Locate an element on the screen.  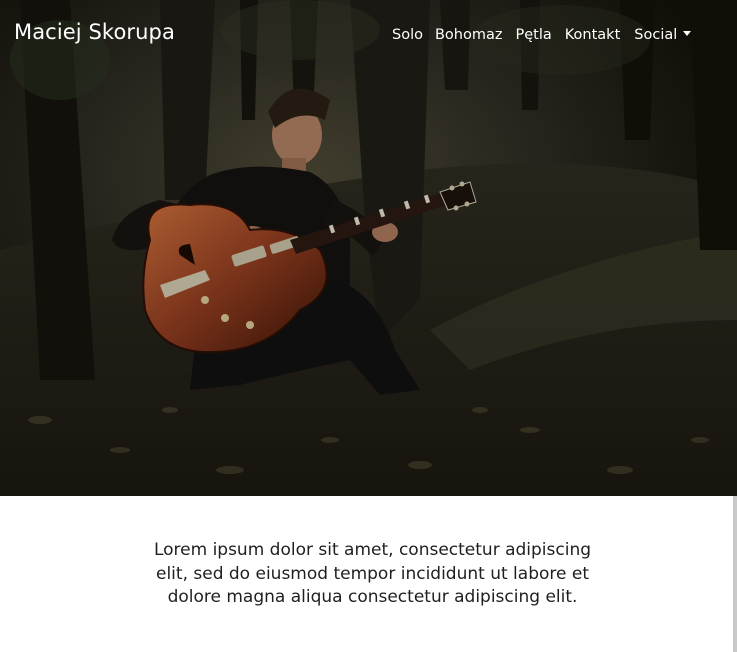
nav-link-social-label: Social is located at coordinates (656, 35).